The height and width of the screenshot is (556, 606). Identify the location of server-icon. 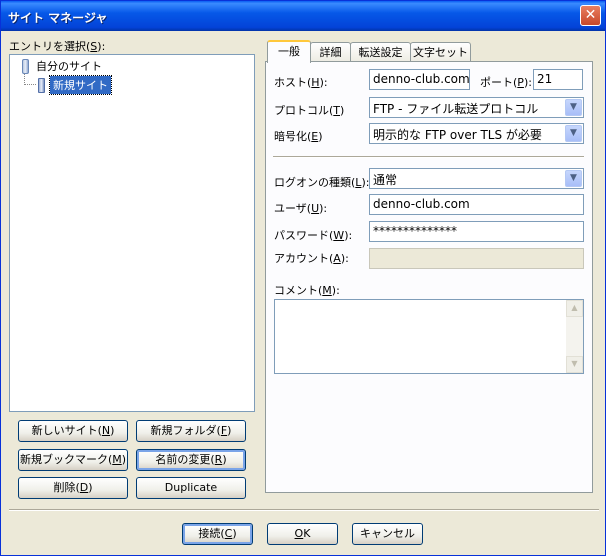
(41, 85).